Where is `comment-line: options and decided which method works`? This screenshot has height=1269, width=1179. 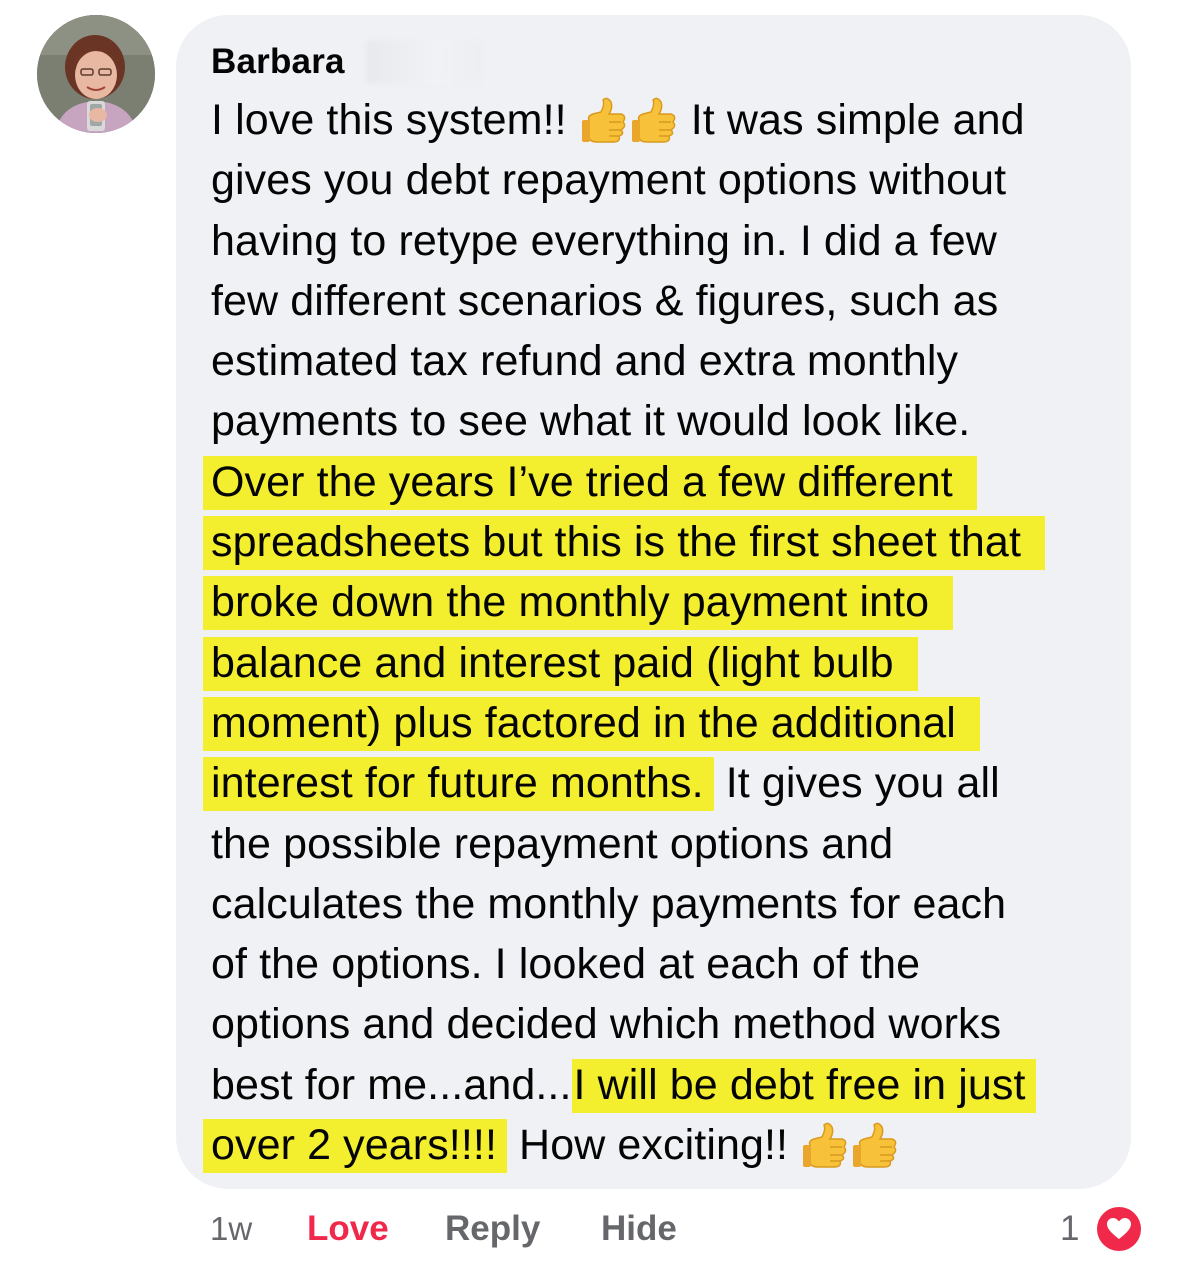
comment-line: options and decided which method works is located at coordinates (606, 1024).